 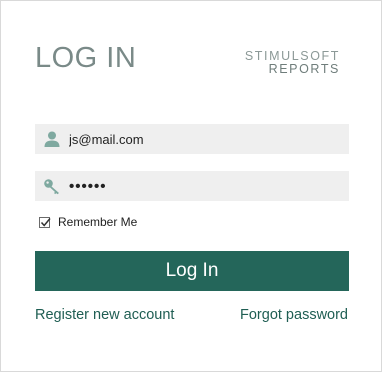 I want to click on remember-me-label: Remember Me, so click(x=98, y=222).